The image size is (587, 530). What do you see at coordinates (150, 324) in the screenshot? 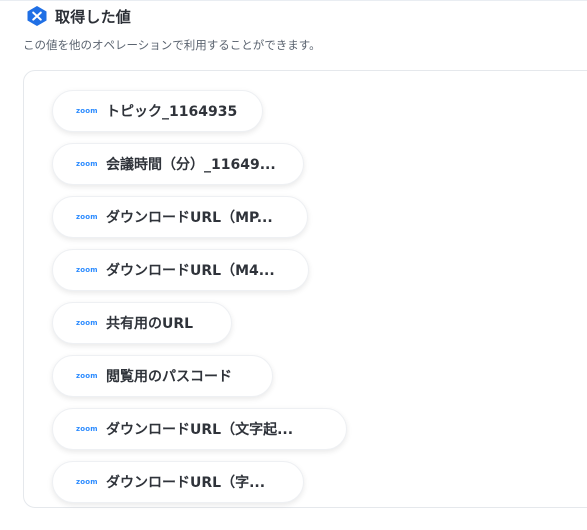
I see `value-chip-label: 共有用のURL` at bounding box center [150, 324].